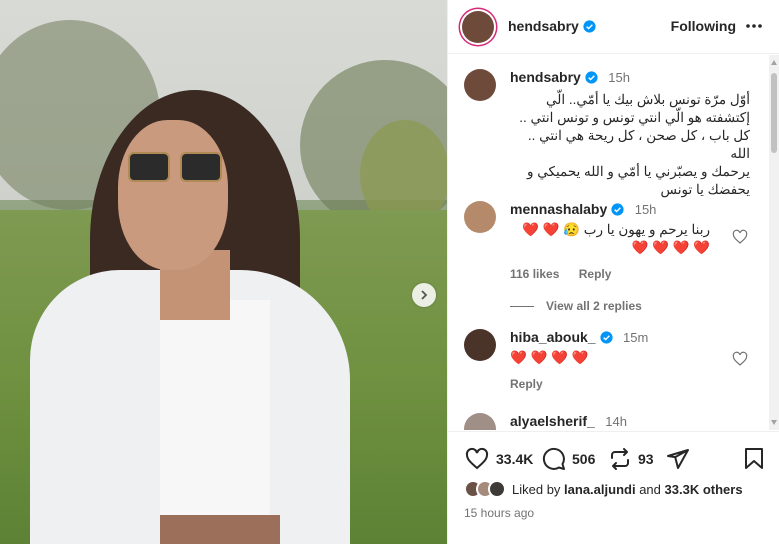  I want to click on liked-by-user: lana.aljundi, so click(600, 489).